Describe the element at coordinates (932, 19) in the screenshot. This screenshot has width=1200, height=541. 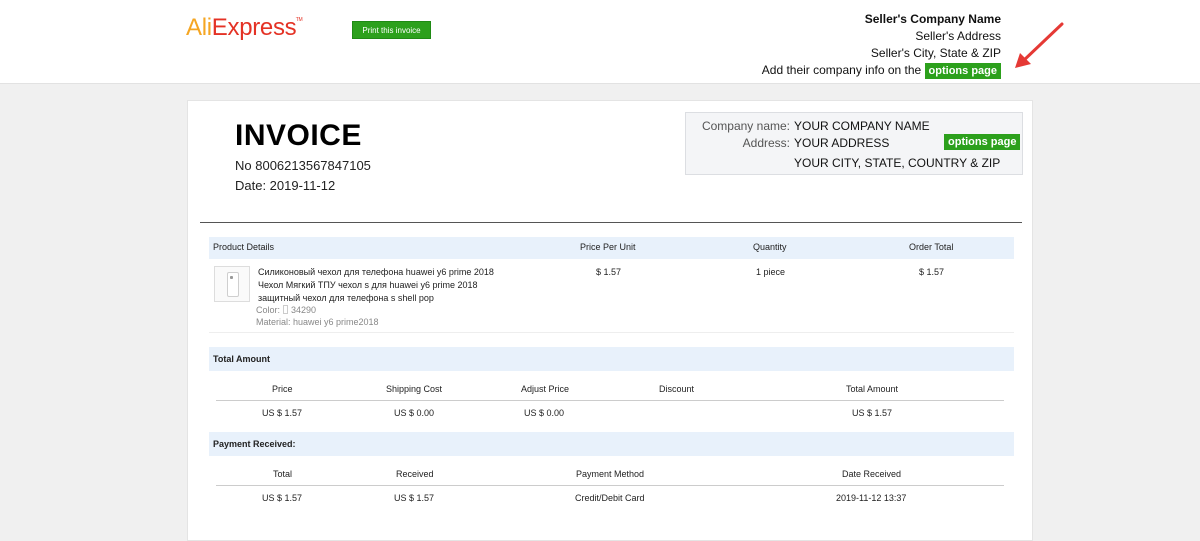
I see `seller-company-name: Seller's Company Name` at that location.